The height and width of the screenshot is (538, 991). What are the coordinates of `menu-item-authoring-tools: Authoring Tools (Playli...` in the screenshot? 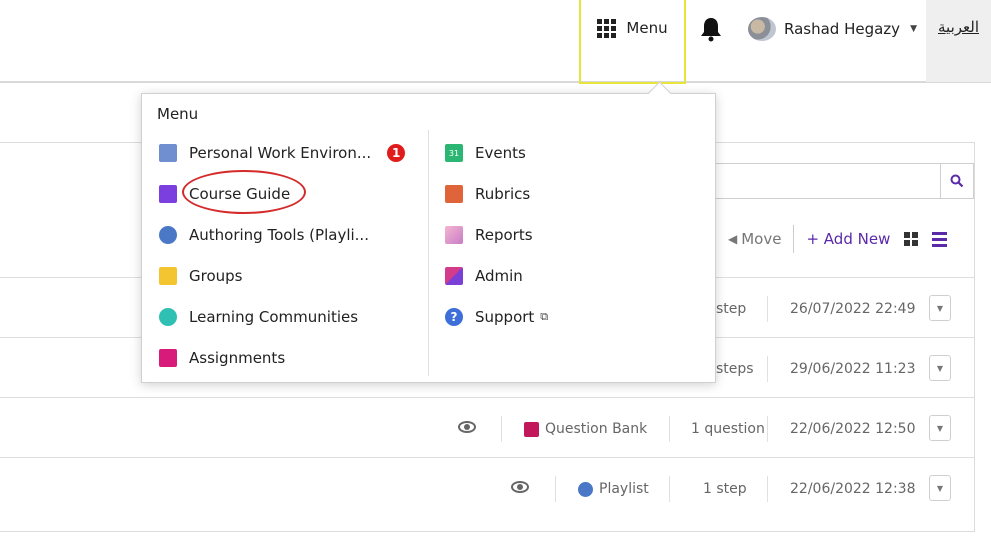 It's located at (264, 235).